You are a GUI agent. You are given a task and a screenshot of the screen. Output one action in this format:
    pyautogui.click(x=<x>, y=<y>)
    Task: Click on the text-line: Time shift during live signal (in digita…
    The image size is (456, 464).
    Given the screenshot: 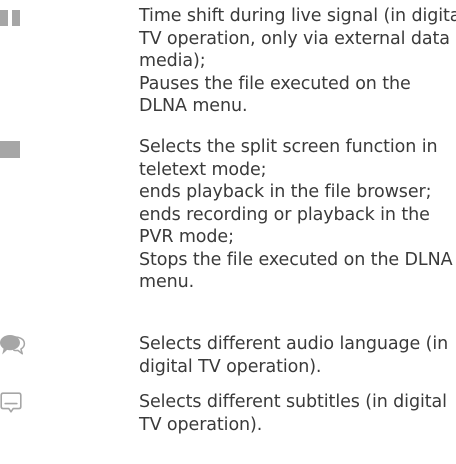 What is the action you would take?
    pyautogui.click(x=297, y=16)
    